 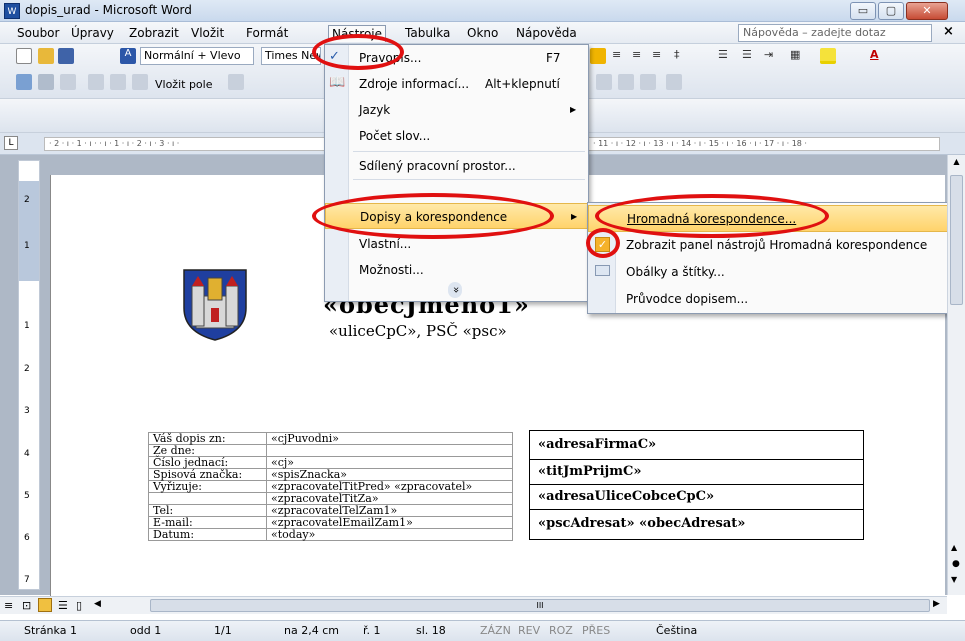 What do you see at coordinates (207, 522) in the screenshot?
I see `table-label-cell: E-mail:` at bounding box center [207, 522].